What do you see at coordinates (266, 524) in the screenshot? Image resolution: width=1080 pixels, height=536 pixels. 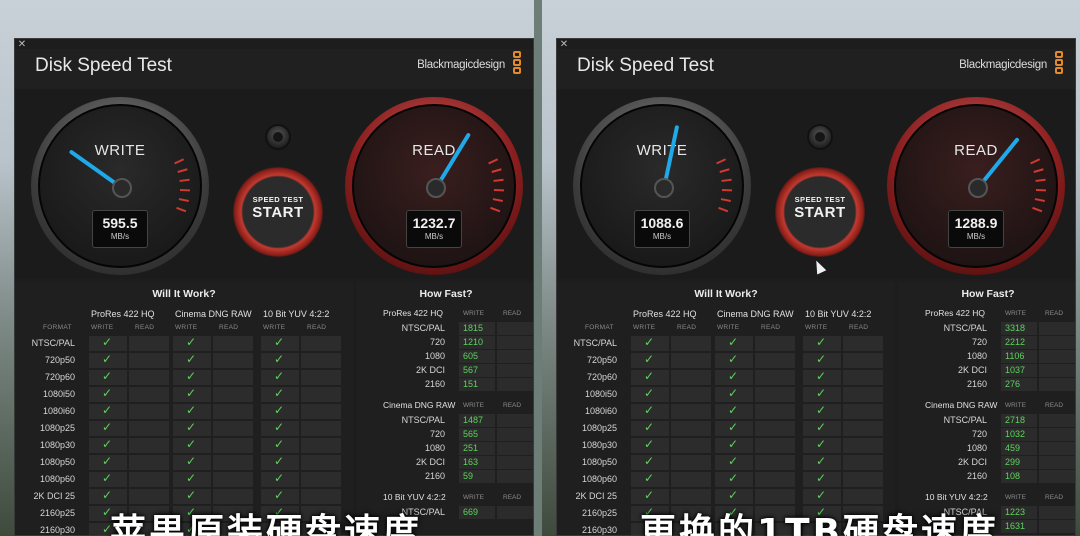 I see `caption-left: 苹果原装硬盘速度` at bounding box center [266, 524].